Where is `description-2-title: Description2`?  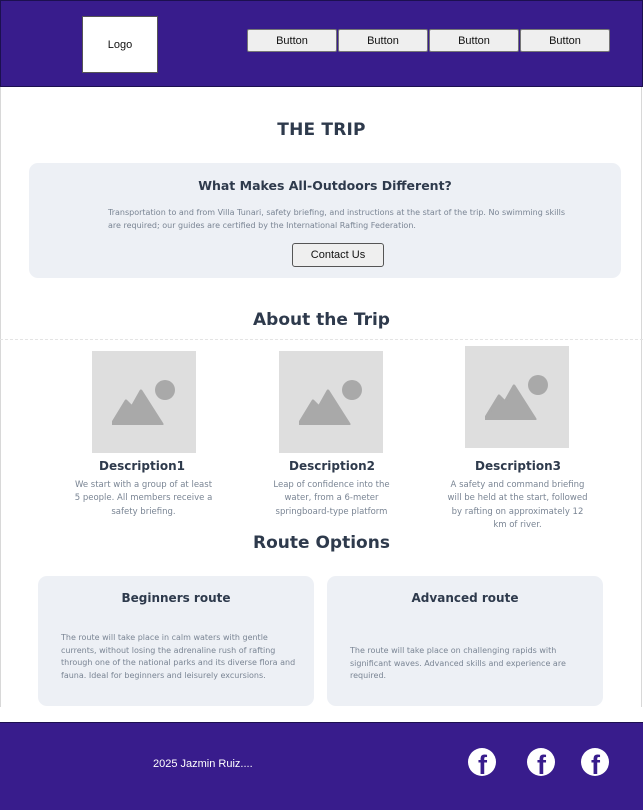
description-2-title: Description2 is located at coordinates (332, 466).